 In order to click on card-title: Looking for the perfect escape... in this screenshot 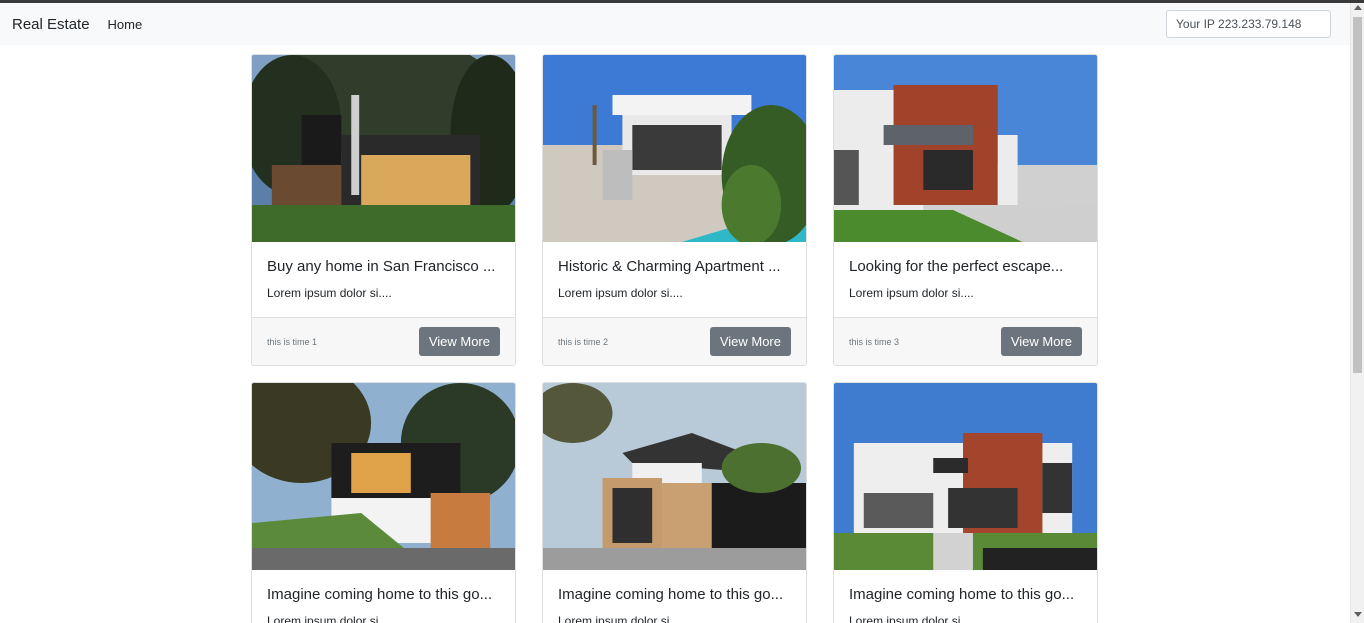, I will do `click(965, 266)`.